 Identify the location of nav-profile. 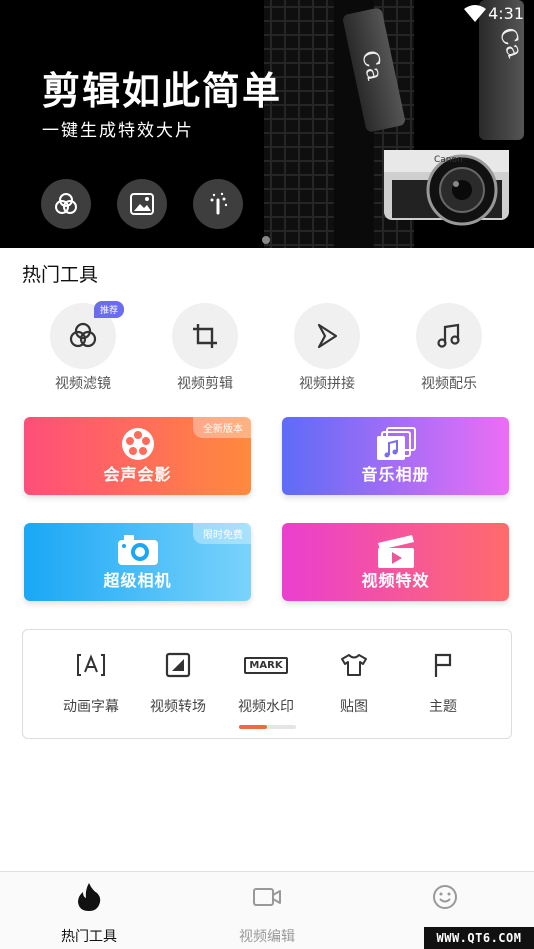
(445, 903).